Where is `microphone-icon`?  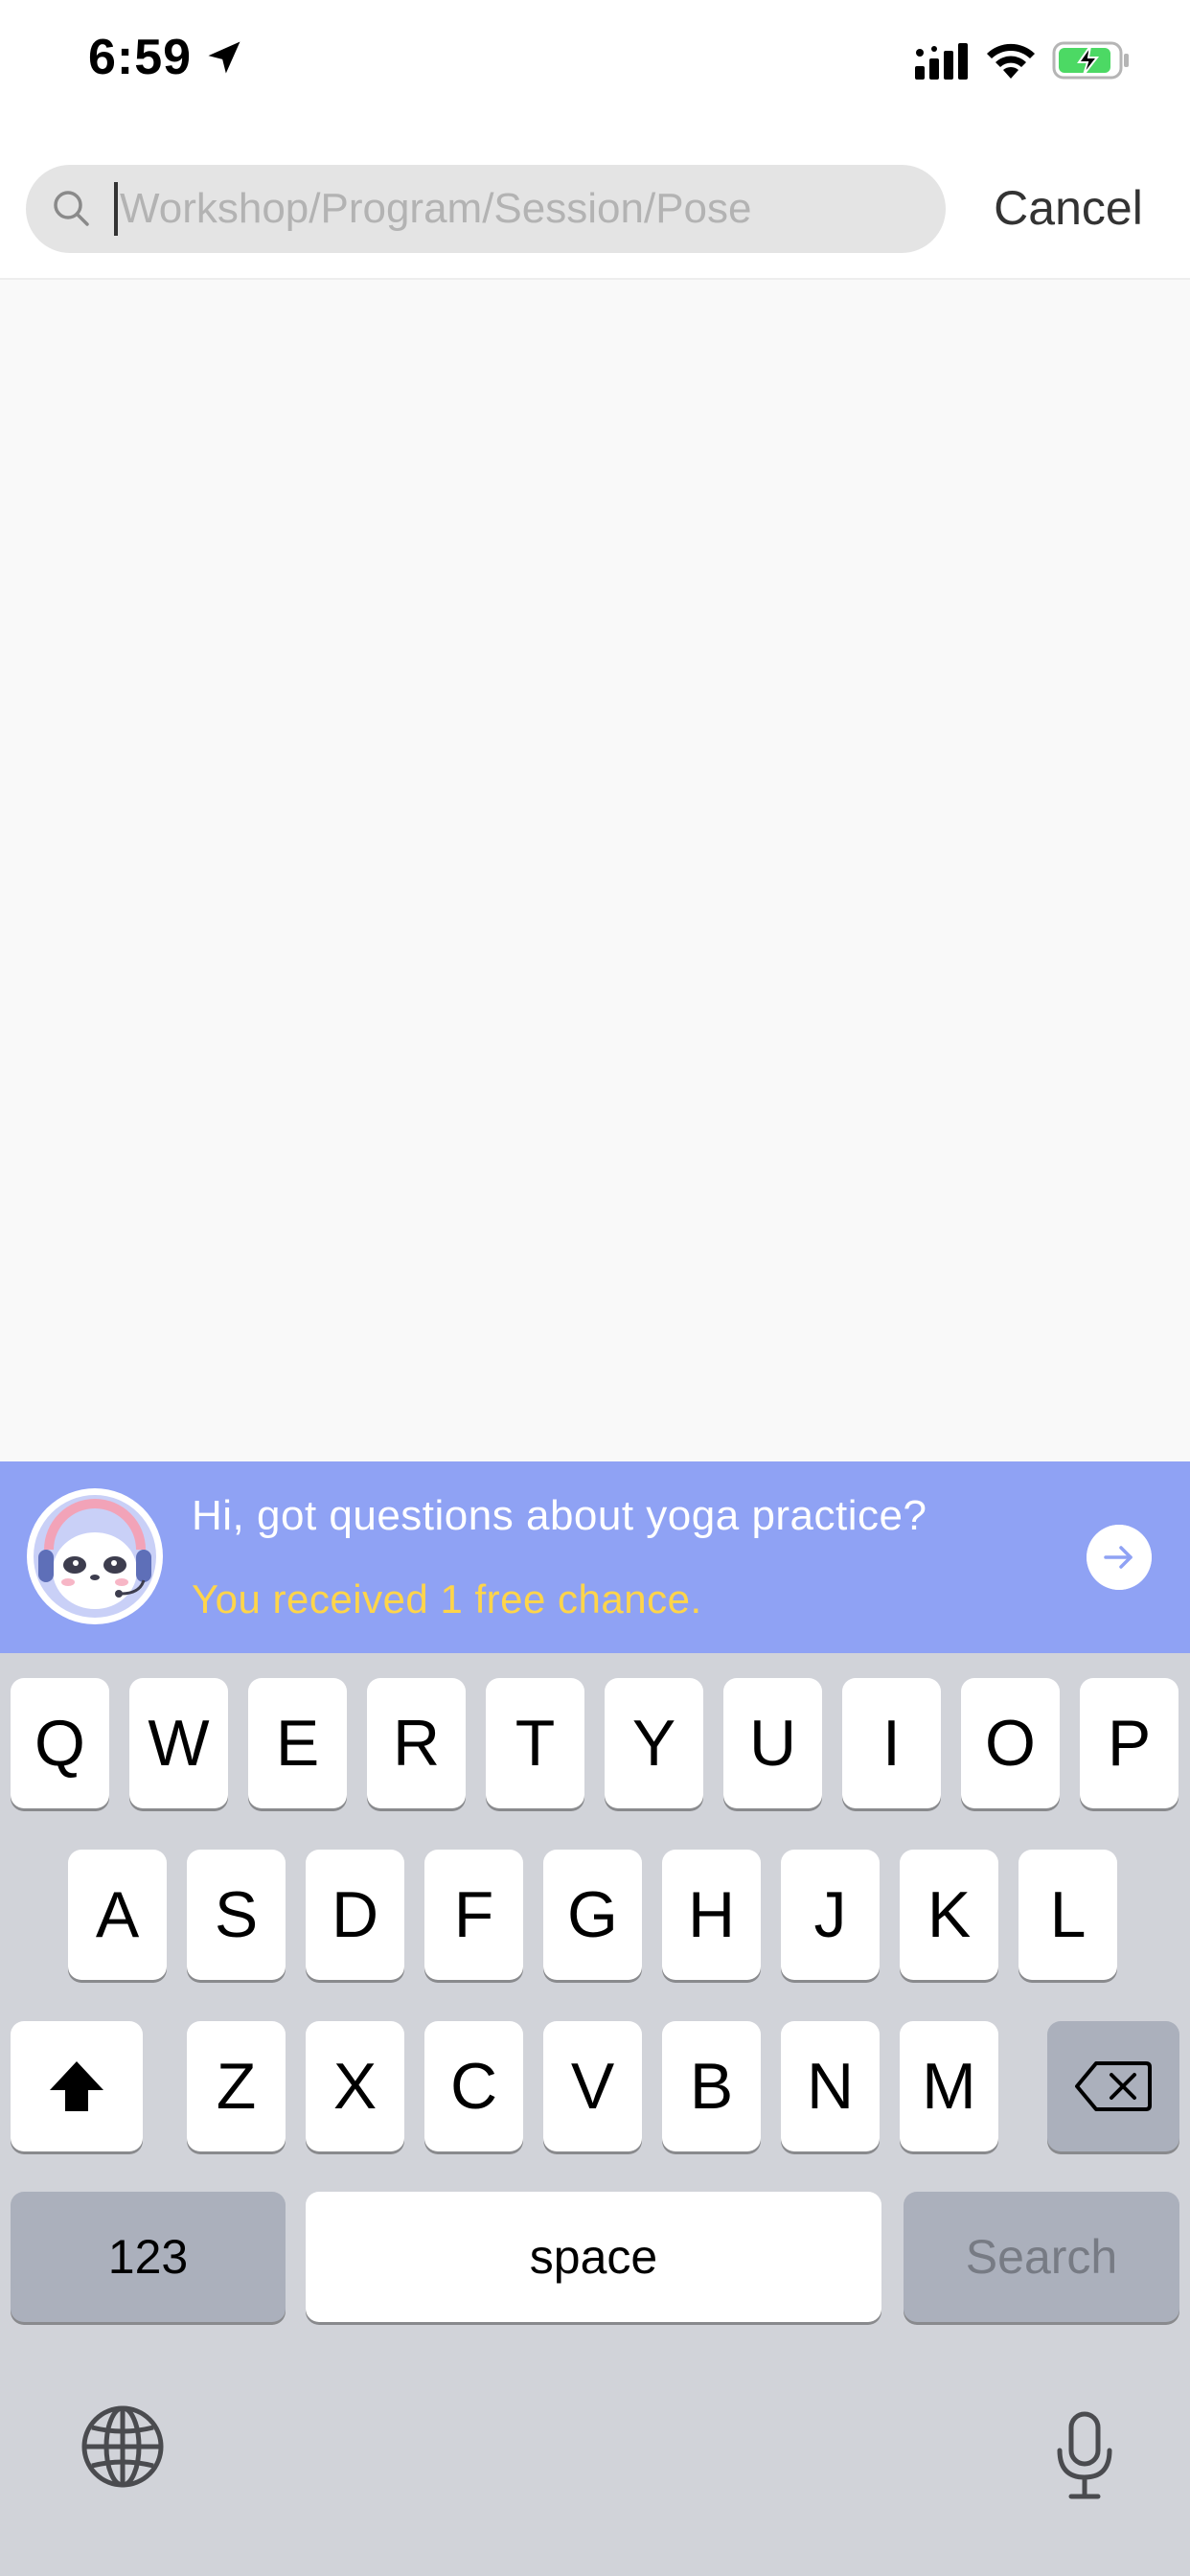
microphone-icon is located at coordinates (1084, 2456).